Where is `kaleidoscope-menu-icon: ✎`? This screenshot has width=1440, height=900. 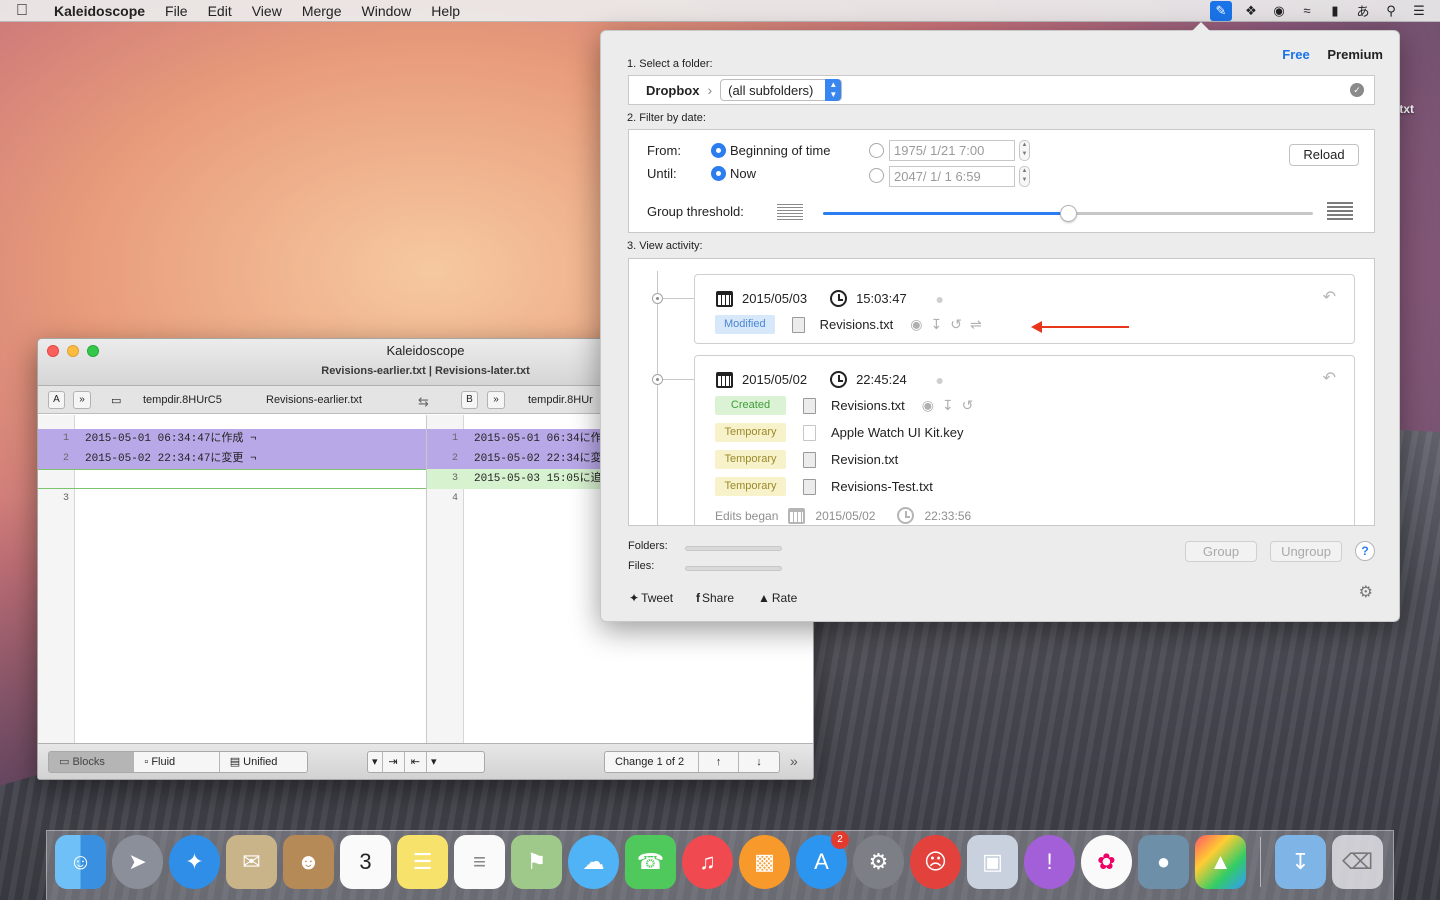 kaleidoscope-menu-icon: ✎ is located at coordinates (1221, 10).